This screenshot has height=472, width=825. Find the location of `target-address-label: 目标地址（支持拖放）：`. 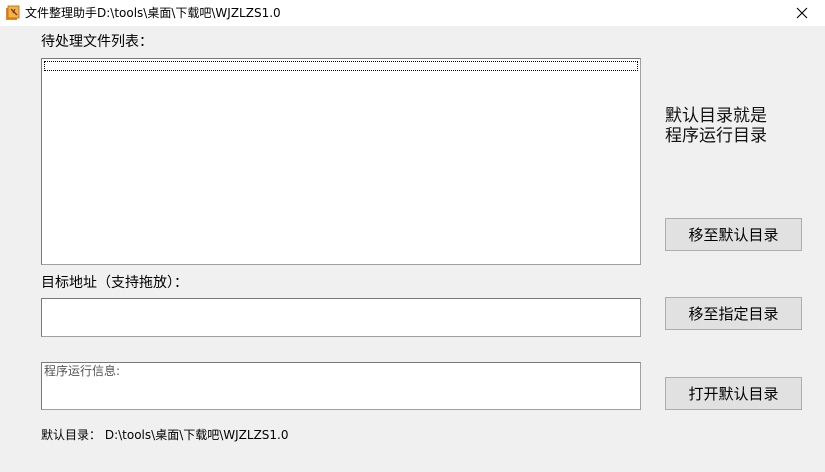

target-address-label: 目标地址（支持拖放）： is located at coordinates (114, 283).